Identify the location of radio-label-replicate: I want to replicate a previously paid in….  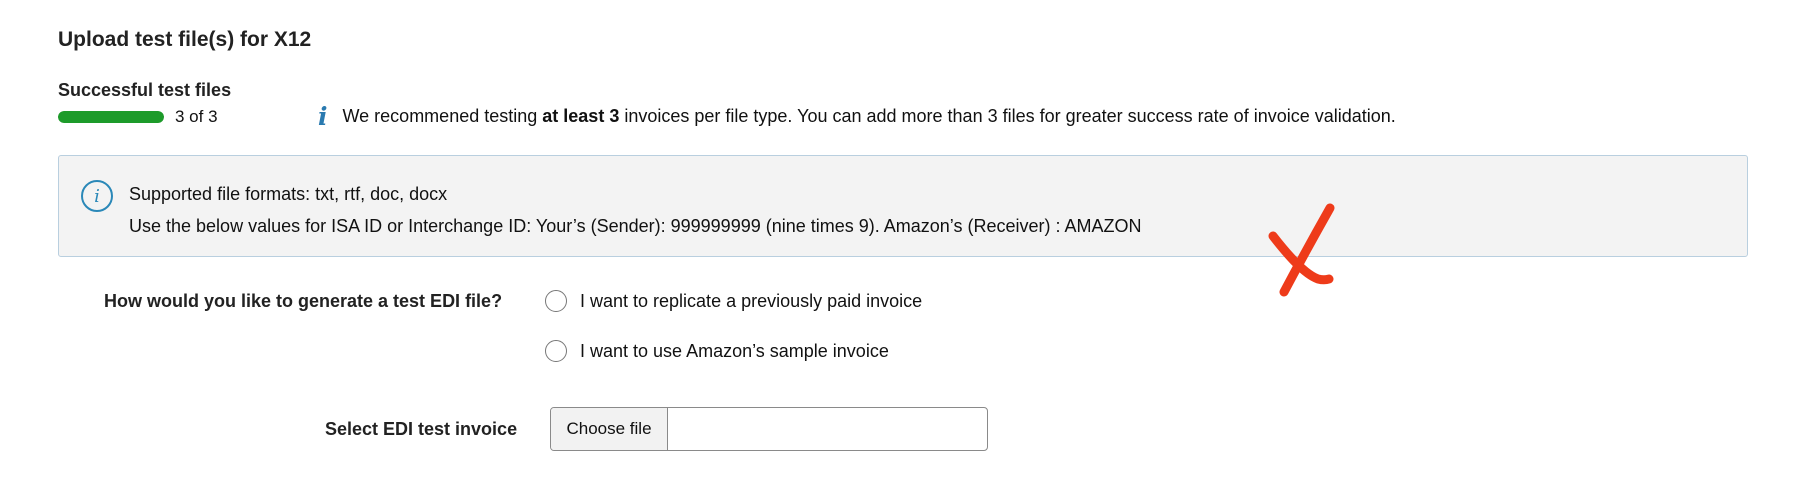
(751, 300).